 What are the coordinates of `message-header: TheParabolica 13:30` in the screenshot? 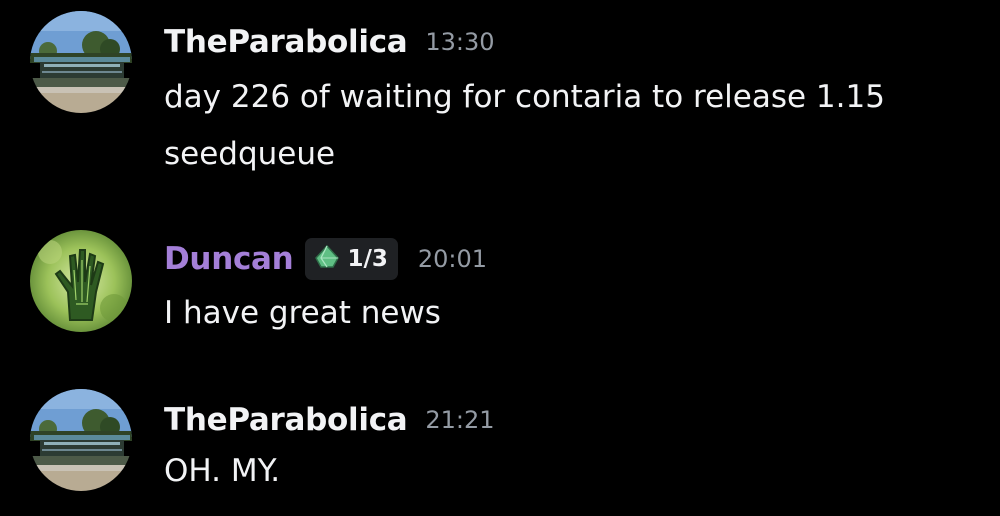 It's located at (329, 42).